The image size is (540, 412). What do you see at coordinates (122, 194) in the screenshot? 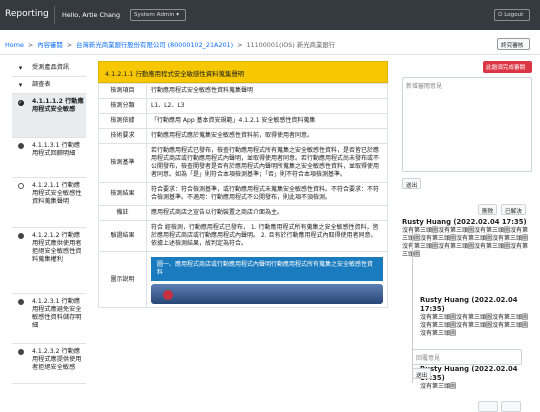
I see `row-label: 檢測結果` at bounding box center [122, 194].